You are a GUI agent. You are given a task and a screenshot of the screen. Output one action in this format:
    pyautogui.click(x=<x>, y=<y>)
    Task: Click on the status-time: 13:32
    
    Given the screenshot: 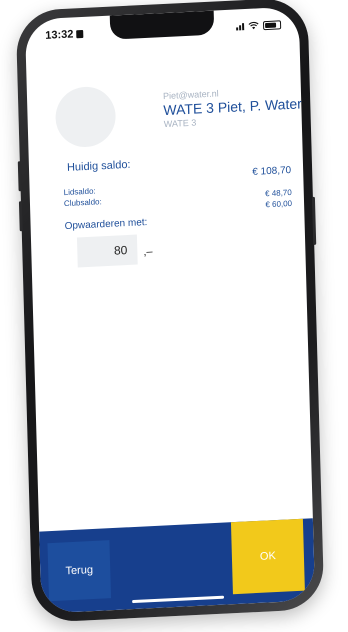 What is the action you would take?
    pyautogui.click(x=59, y=35)
    